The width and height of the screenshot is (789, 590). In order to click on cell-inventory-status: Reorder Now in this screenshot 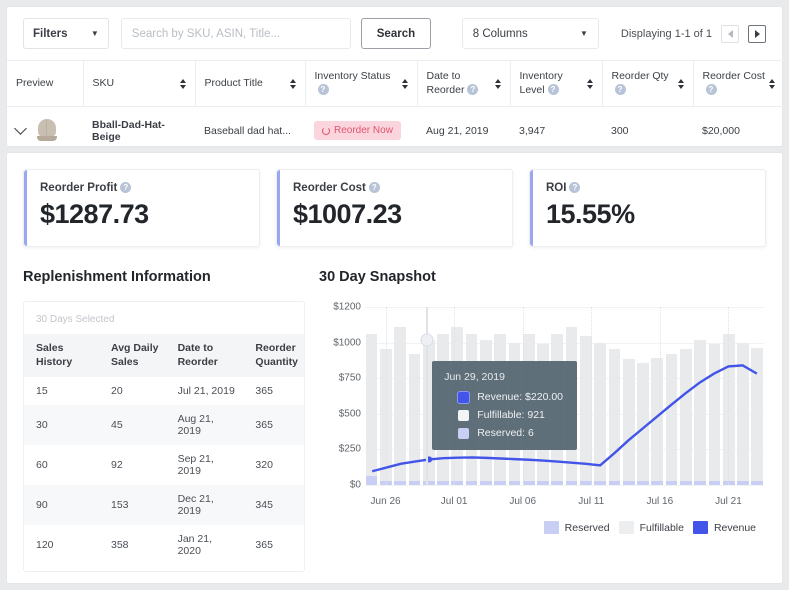, I will do `click(361, 130)`.